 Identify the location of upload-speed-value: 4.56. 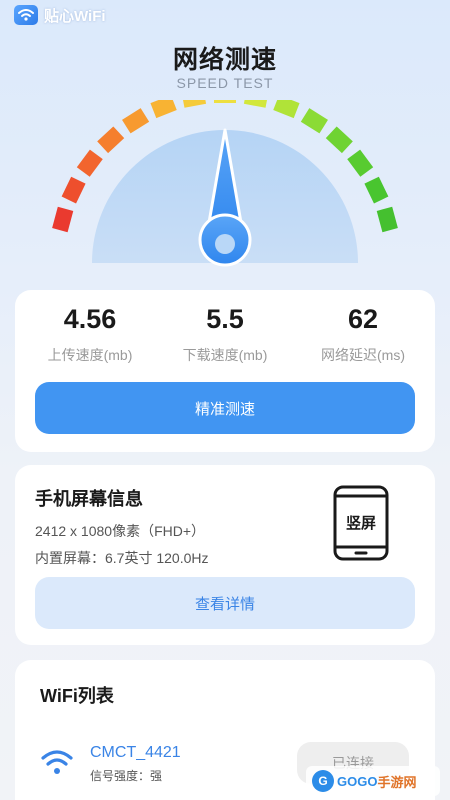
(90, 319).